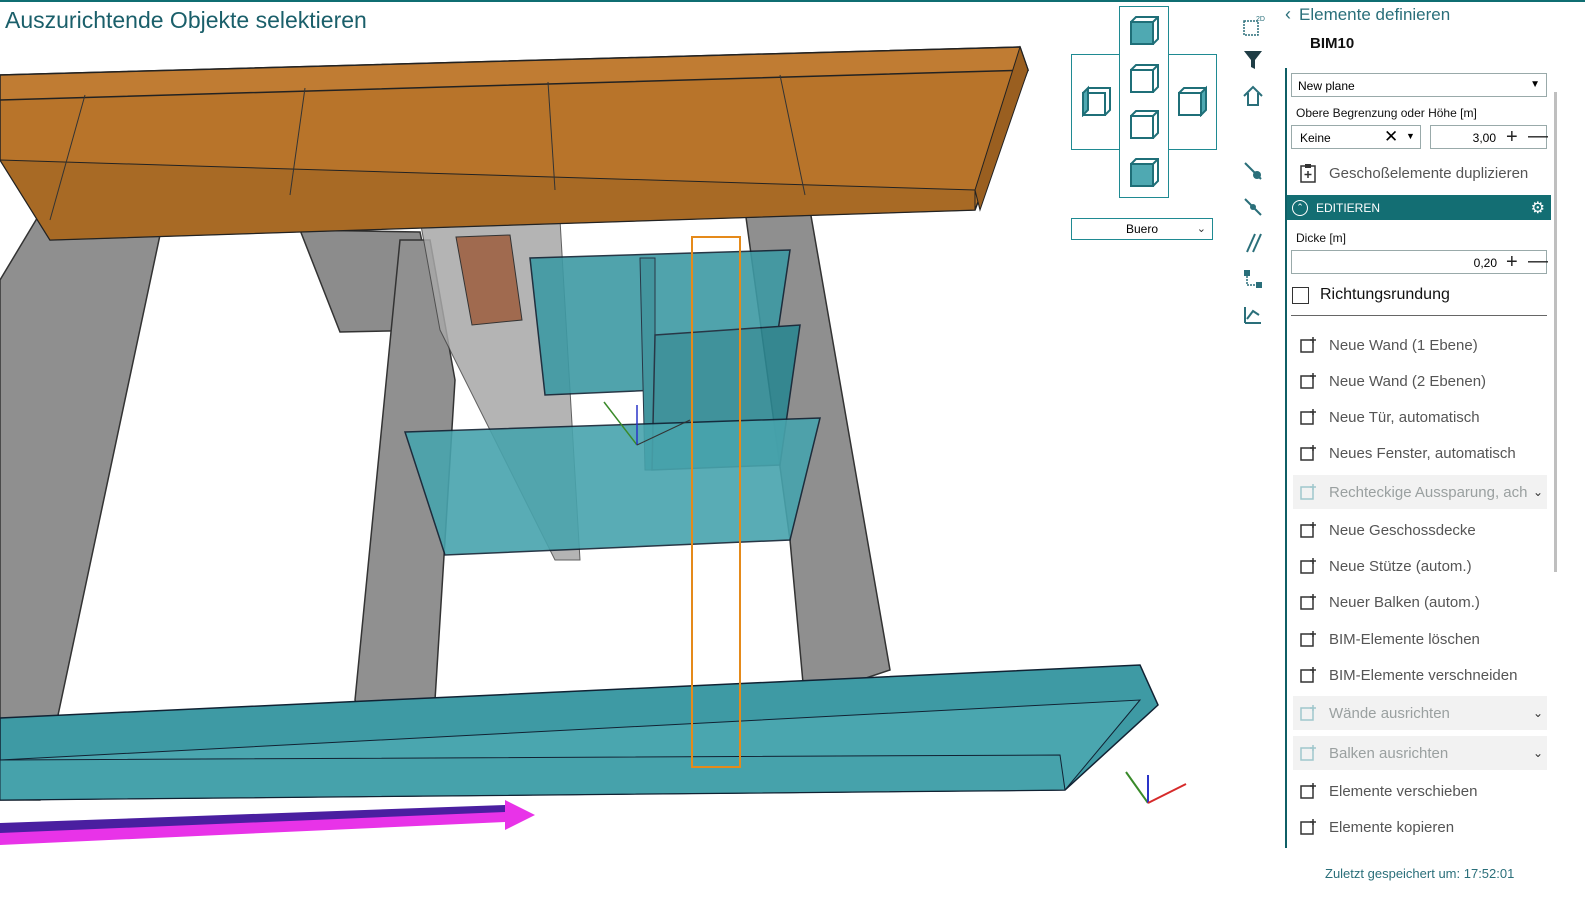 The image size is (1585, 900). What do you see at coordinates (1308, 827) in the screenshot?
I see `copy-icon` at bounding box center [1308, 827].